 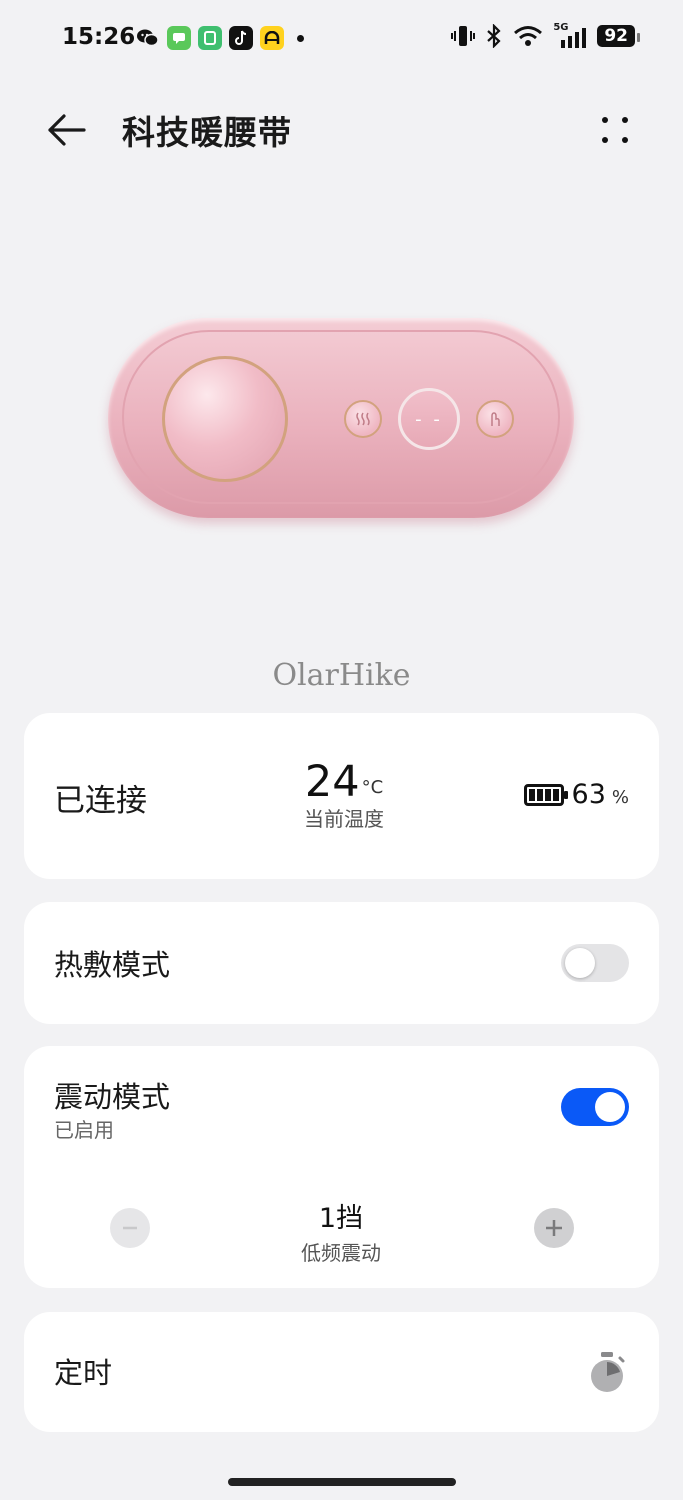 What do you see at coordinates (99, 37) in the screenshot?
I see `status-time: 15:26` at bounding box center [99, 37].